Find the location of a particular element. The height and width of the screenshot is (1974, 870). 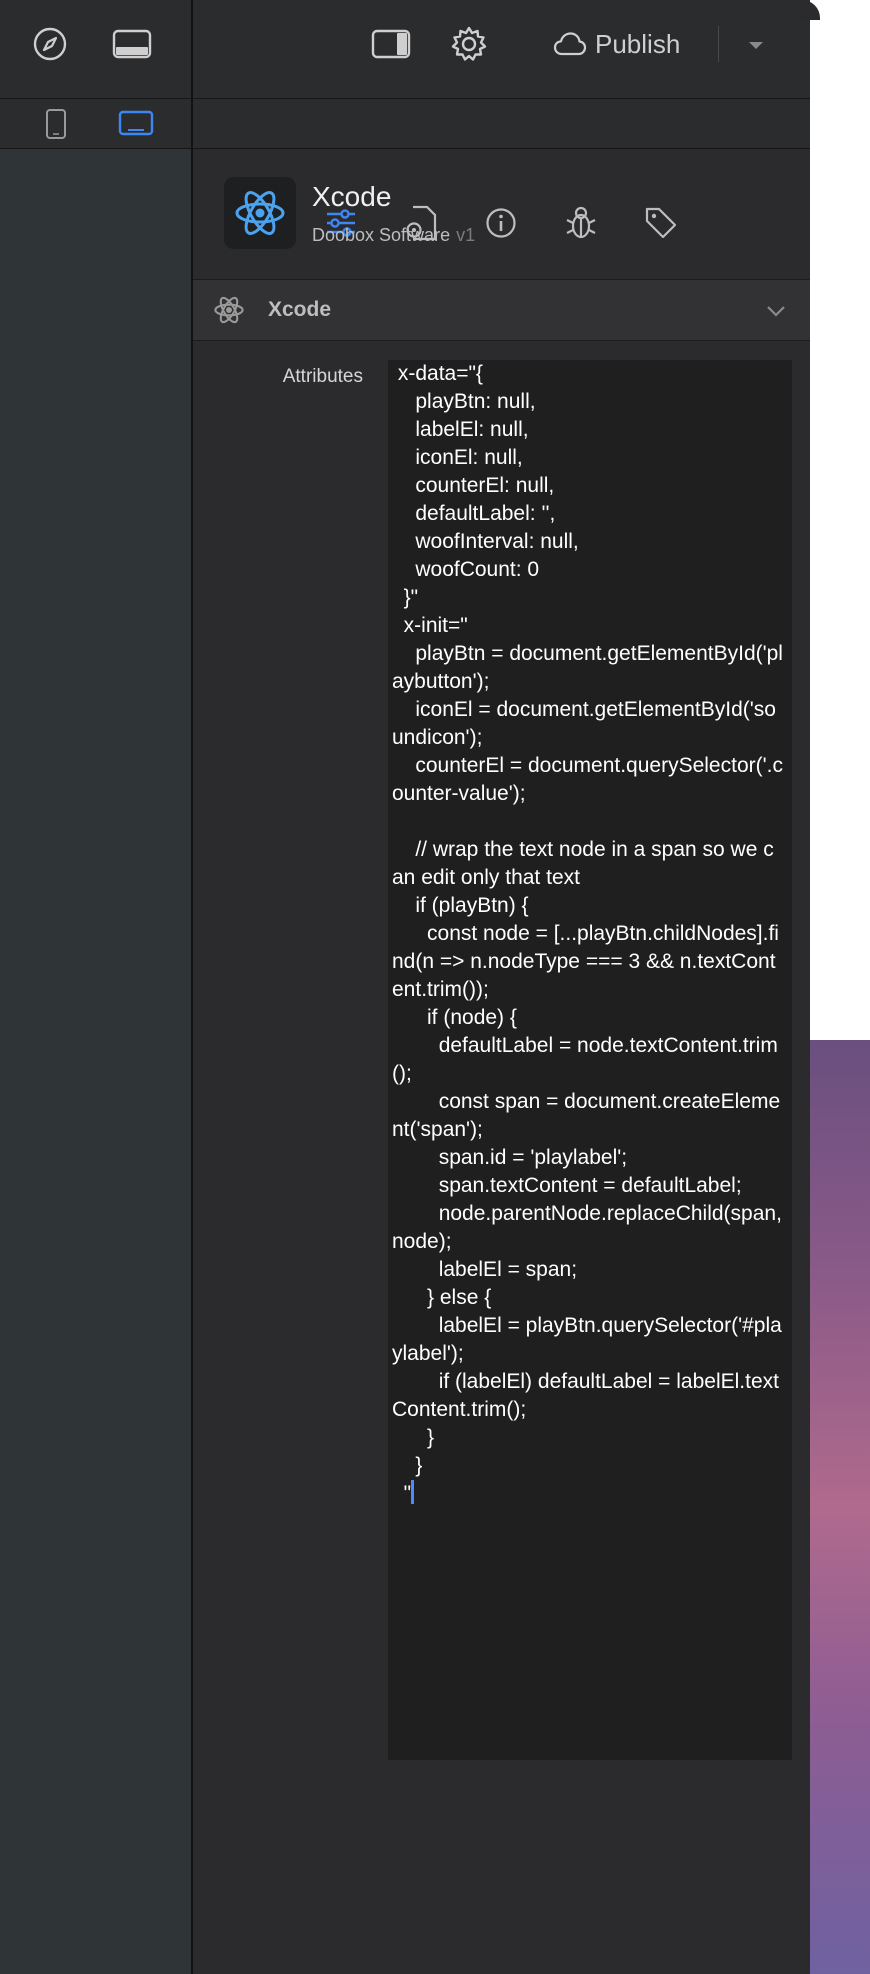

inspector-tabs is located at coordinates (501, 170).